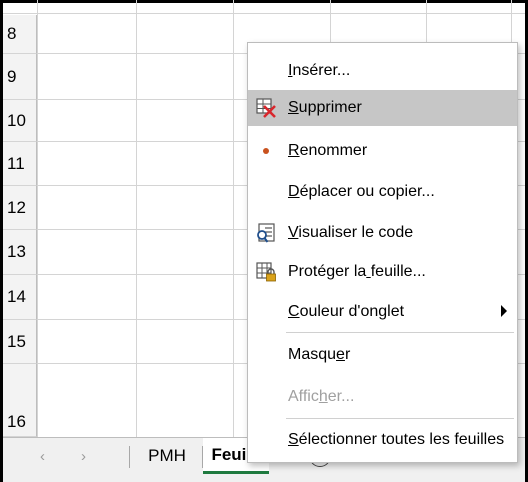 This screenshot has width=528, height=482. Describe the element at coordinates (20, 77) in the screenshot. I see `row-header: 9` at that location.